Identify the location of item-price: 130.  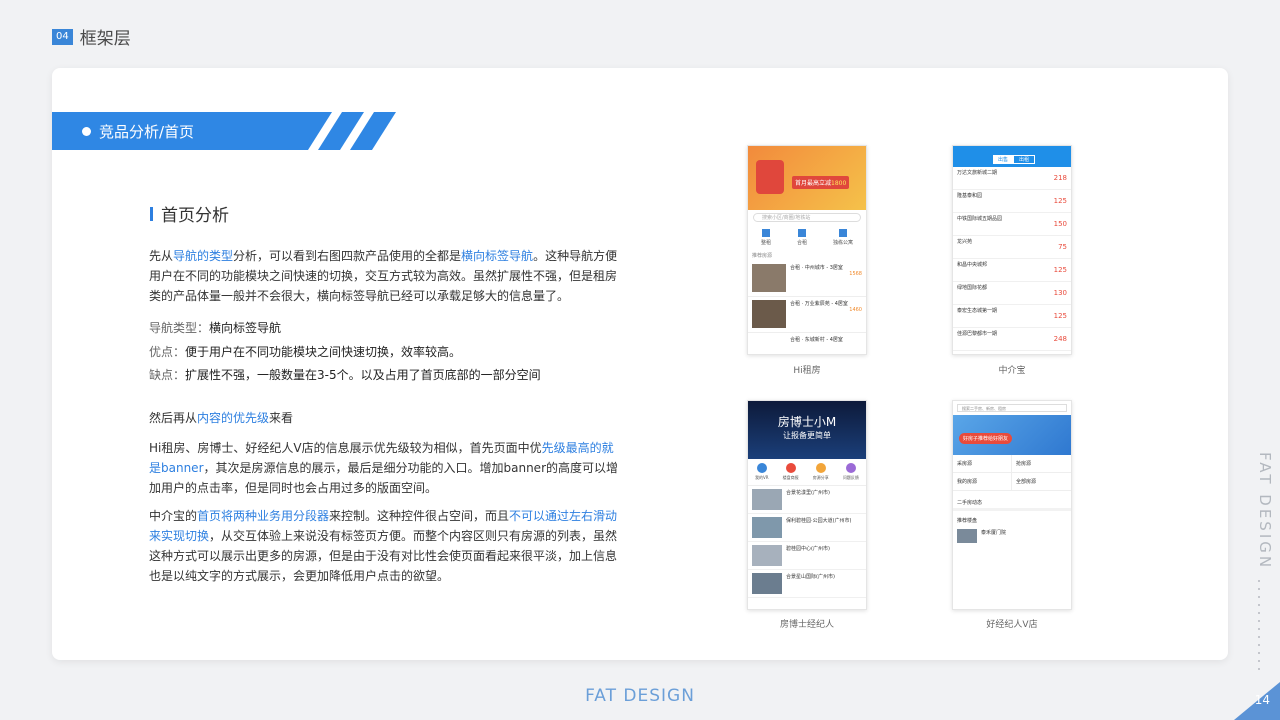
(1060, 293).